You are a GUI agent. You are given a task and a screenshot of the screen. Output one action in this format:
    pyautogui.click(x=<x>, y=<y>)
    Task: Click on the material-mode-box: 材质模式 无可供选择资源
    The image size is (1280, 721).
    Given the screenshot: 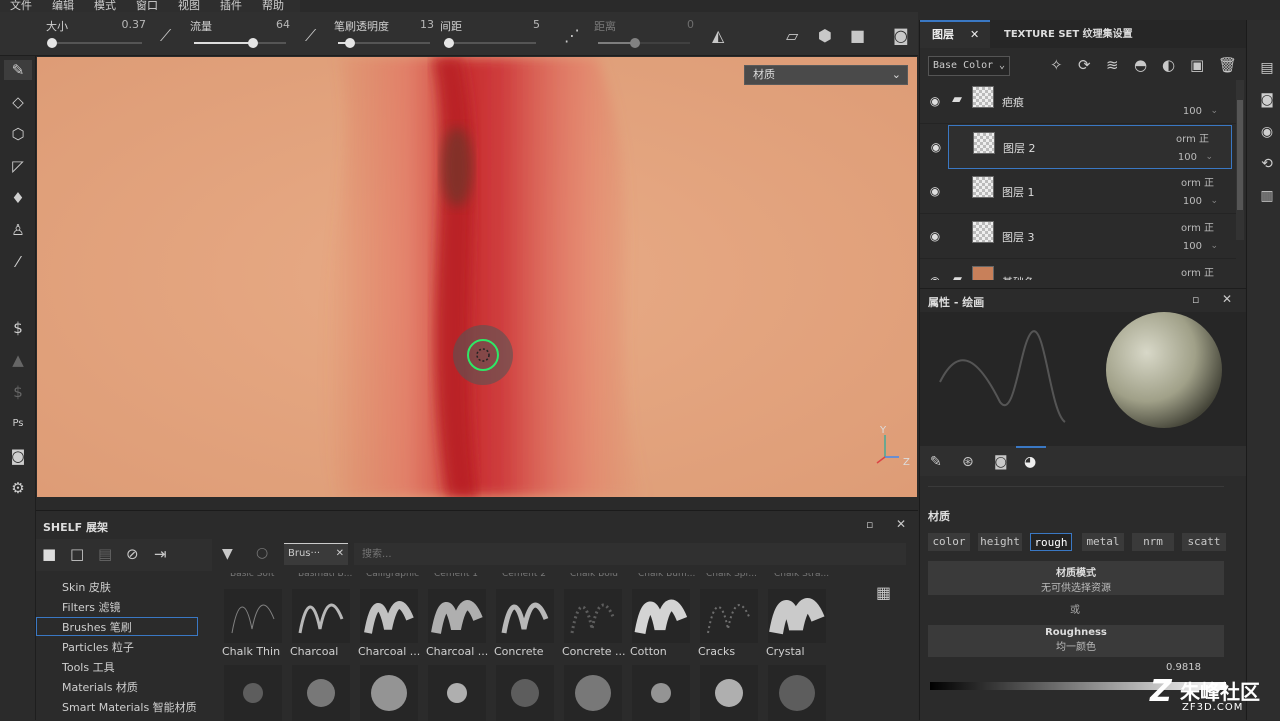 What is the action you would take?
    pyautogui.click(x=1076, y=578)
    